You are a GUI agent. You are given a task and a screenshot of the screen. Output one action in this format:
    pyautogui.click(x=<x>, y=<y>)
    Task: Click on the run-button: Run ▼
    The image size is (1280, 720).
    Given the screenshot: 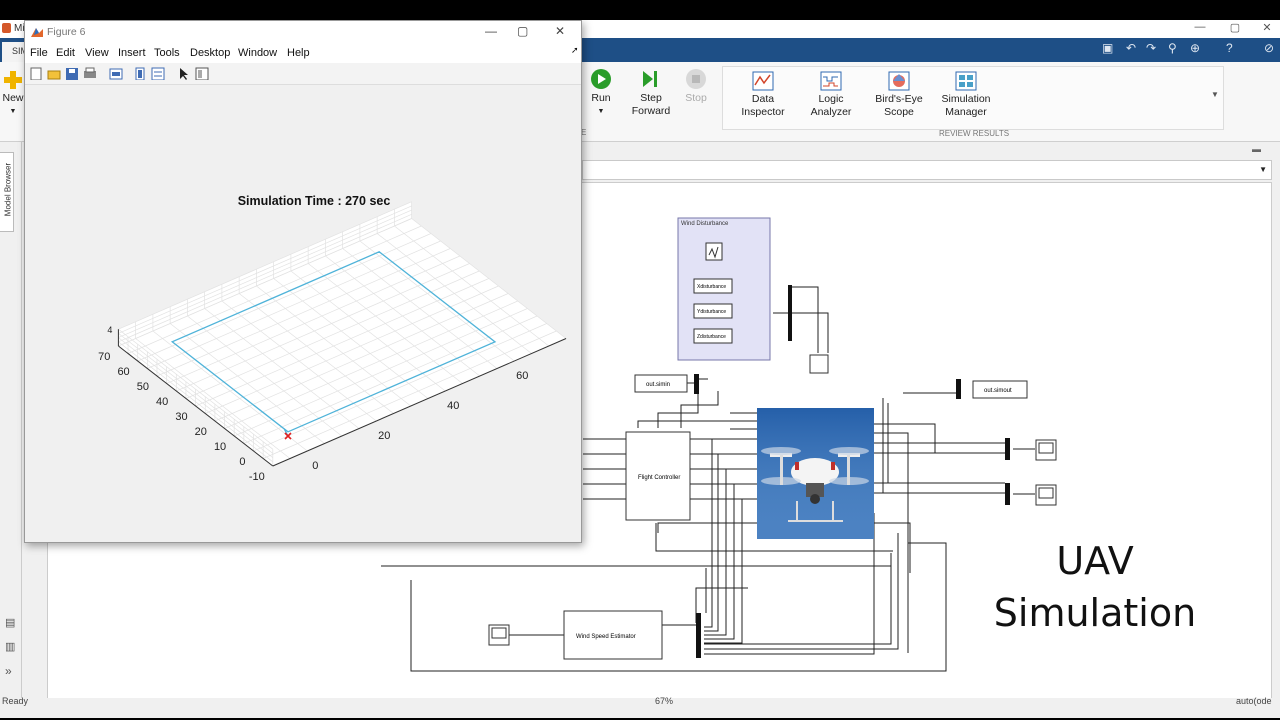 What is the action you would take?
    pyautogui.click(x=601, y=93)
    